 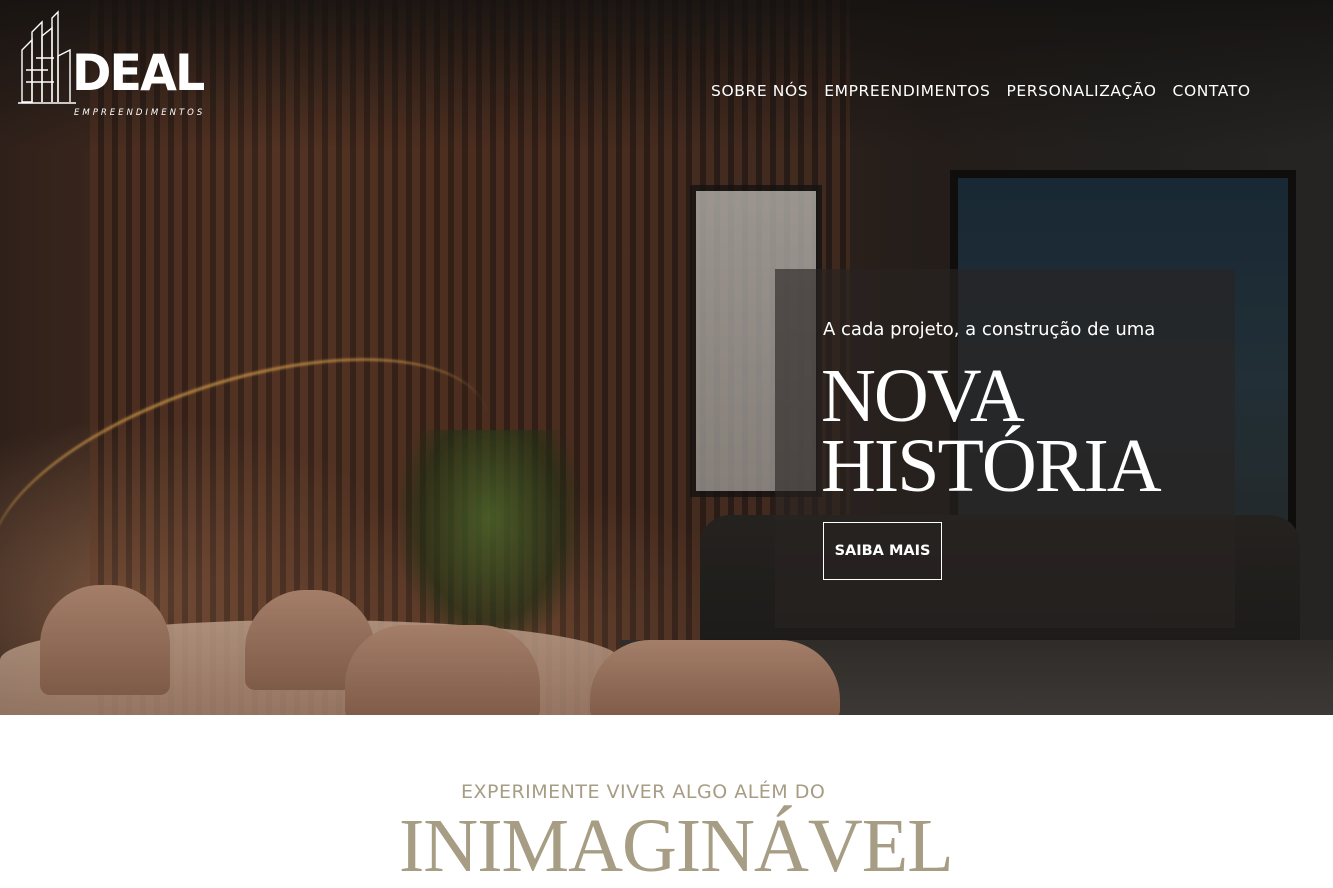 I want to click on intro-title: INIMAGINÁVEL, so click(x=676, y=846).